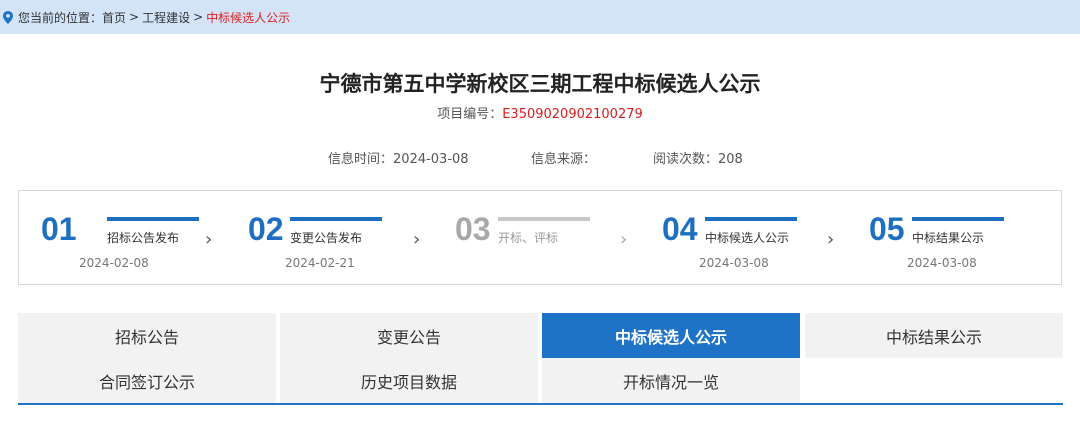  Describe the element at coordinates (948, 237) in the screenshot. I see `step-label: 中标结果公示` at that location.